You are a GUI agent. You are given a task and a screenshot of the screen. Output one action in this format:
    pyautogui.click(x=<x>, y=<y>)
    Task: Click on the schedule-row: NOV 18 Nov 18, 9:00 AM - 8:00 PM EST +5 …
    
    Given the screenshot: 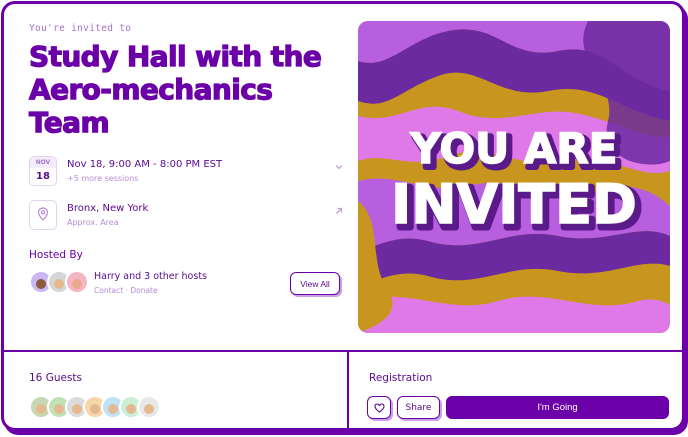 What is the action you would take?
    pyautogui.click(x=186, y=176)
    